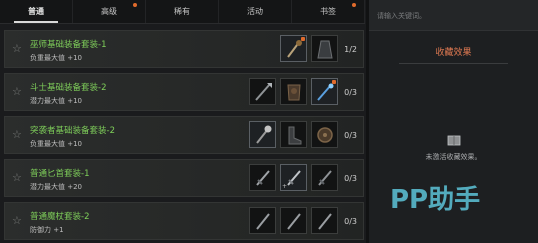 The width and height of the screenshot is (538, 243). I want to click on item-slots: +, so click(293, 177).